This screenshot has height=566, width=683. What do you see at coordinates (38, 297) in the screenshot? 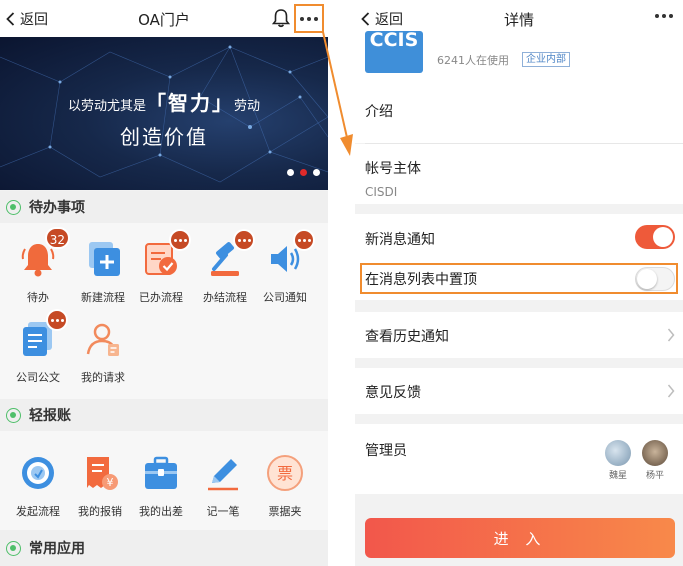
I see `app-label: 待办` at bounding box center [38, 297].